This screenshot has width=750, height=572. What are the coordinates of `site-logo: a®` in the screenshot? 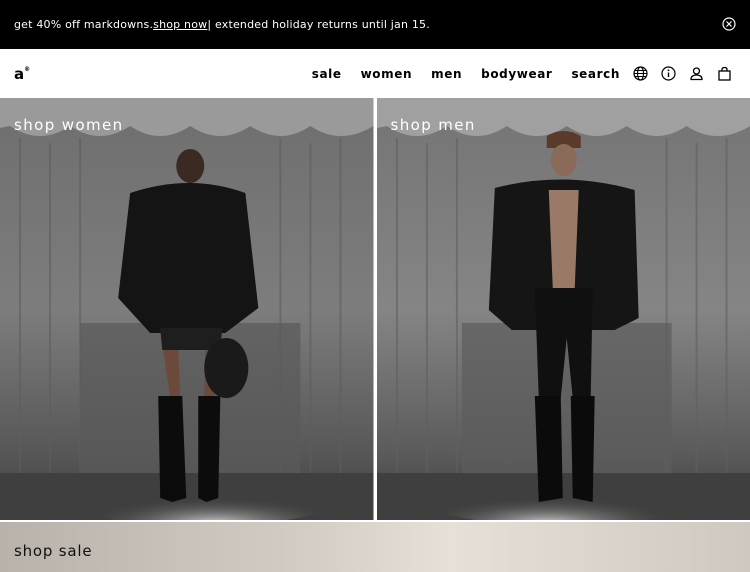 It's located at (22, 74).